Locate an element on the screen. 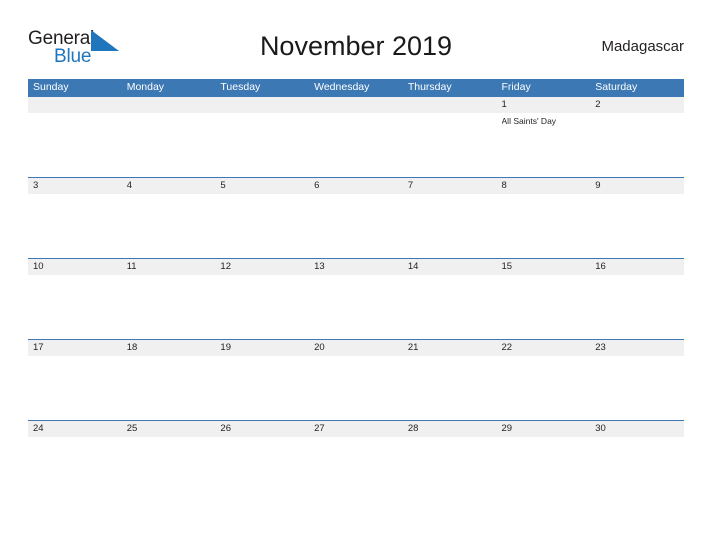 The image size is (712, 550). week-row: 3 4 5 6 7 8 9 is located at coordinates (356, 217).